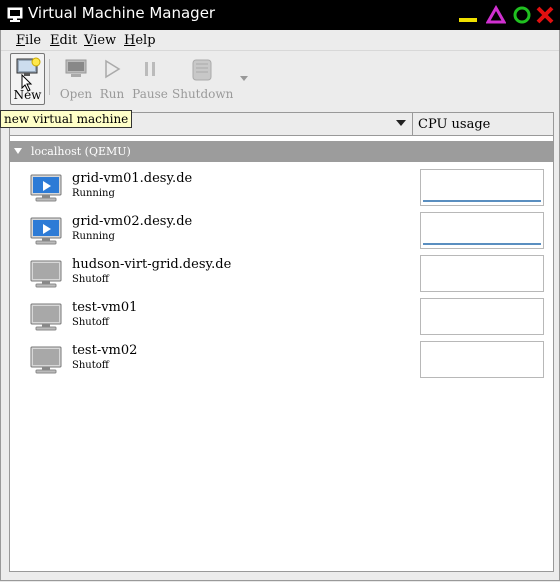 The height and width of the screenshot is (582, 560). I want to click on maximize-icon, so click(496, 15).